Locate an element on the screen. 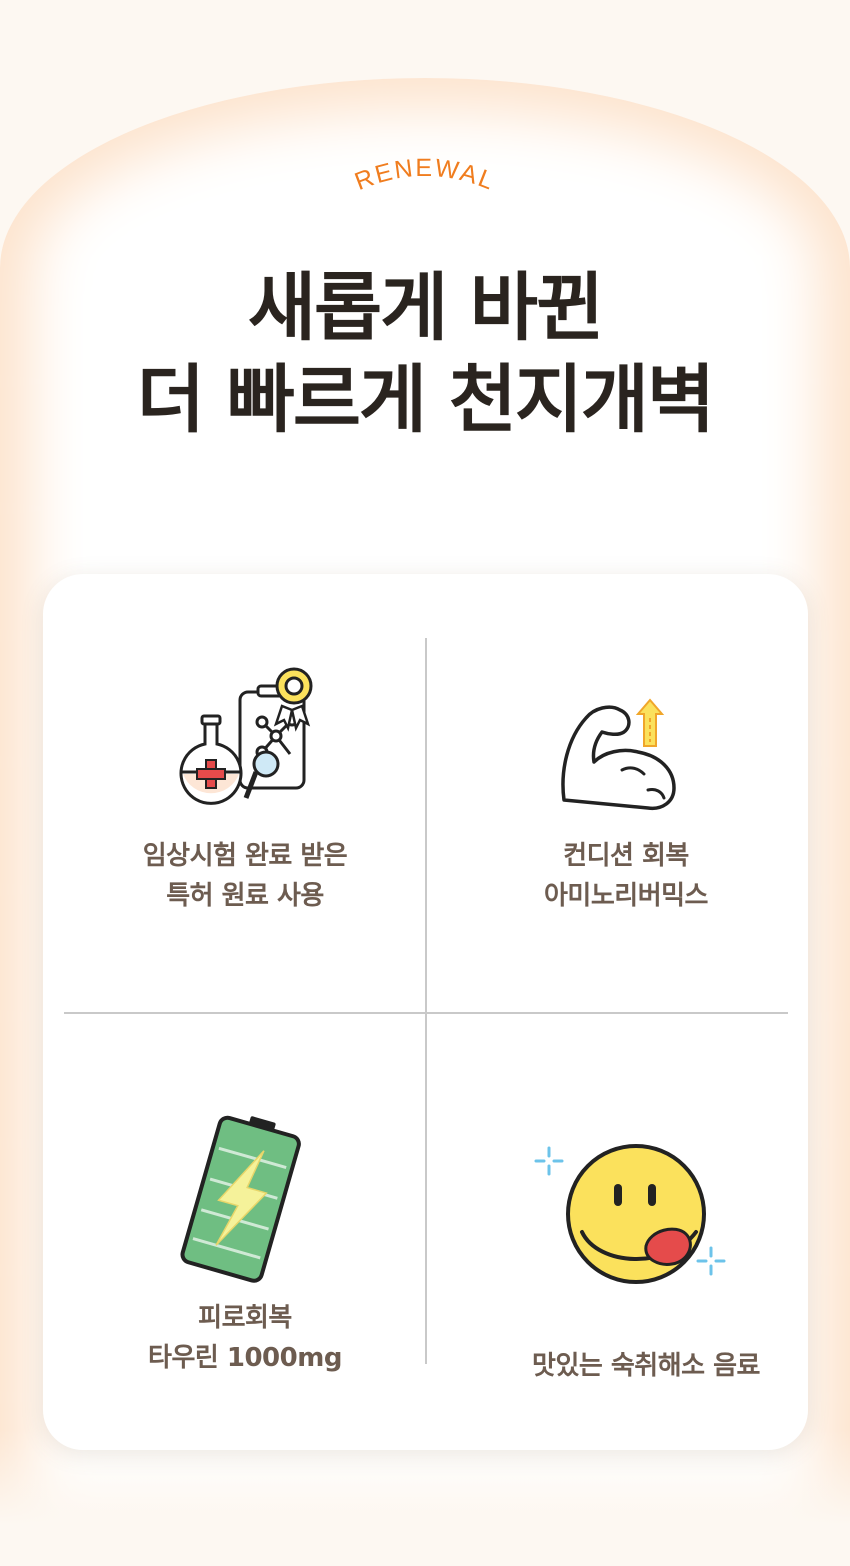  svg-text: RENEWAL is located at coordinates (425, 175).